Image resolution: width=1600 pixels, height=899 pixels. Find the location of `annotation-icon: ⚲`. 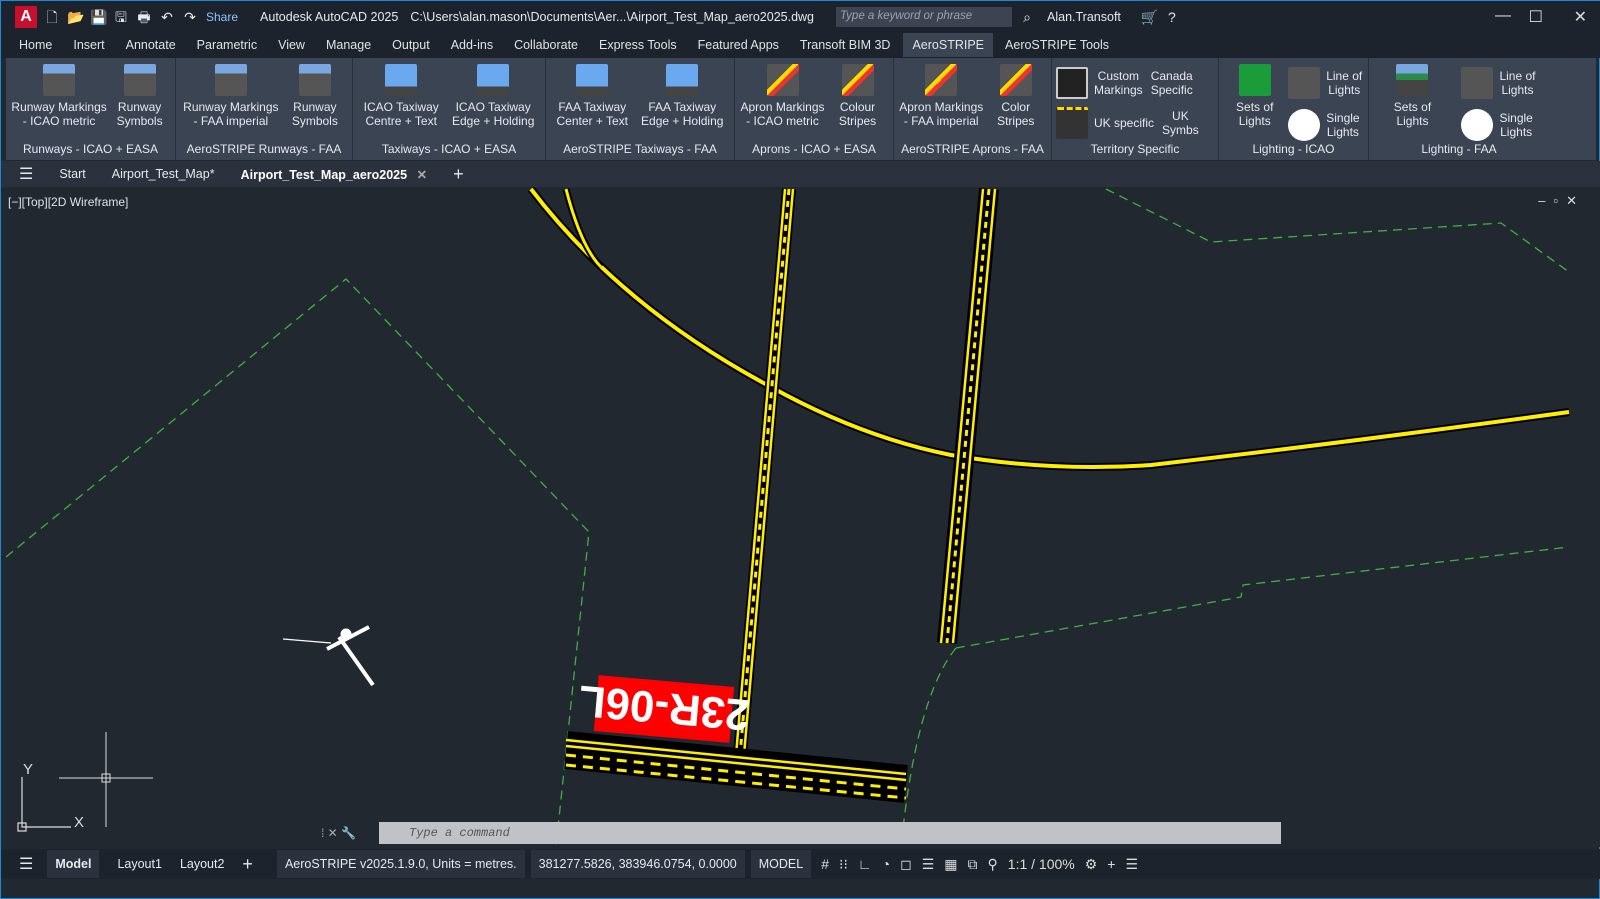

annotation-icon: ⚲ is located at coordinates (993, 864).